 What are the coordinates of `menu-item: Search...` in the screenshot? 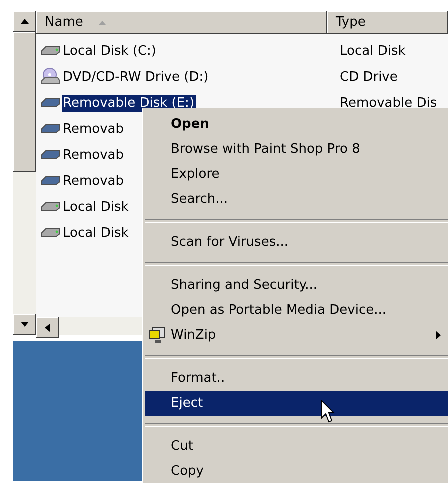 It's located at (296, 199).